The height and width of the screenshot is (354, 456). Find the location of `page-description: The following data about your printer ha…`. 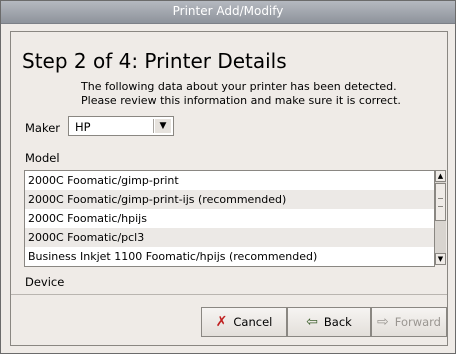

page-description: The following data about your printer ha… is located at coordinates (256, 94).